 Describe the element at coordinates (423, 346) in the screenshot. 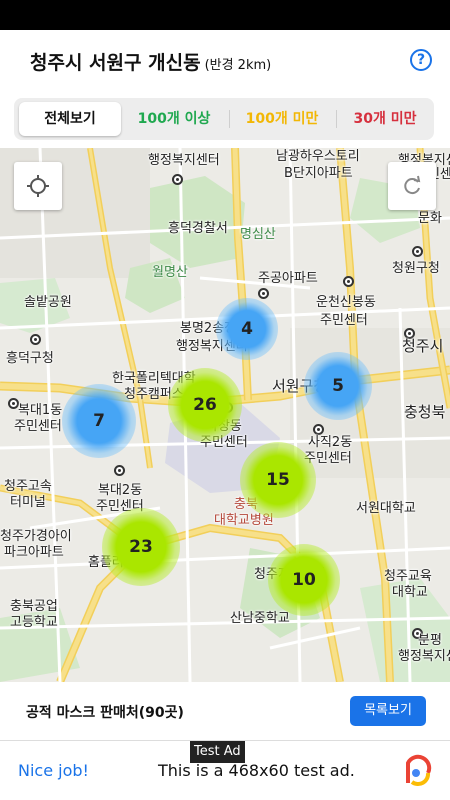

I see `map-label: 청주시` at that location.